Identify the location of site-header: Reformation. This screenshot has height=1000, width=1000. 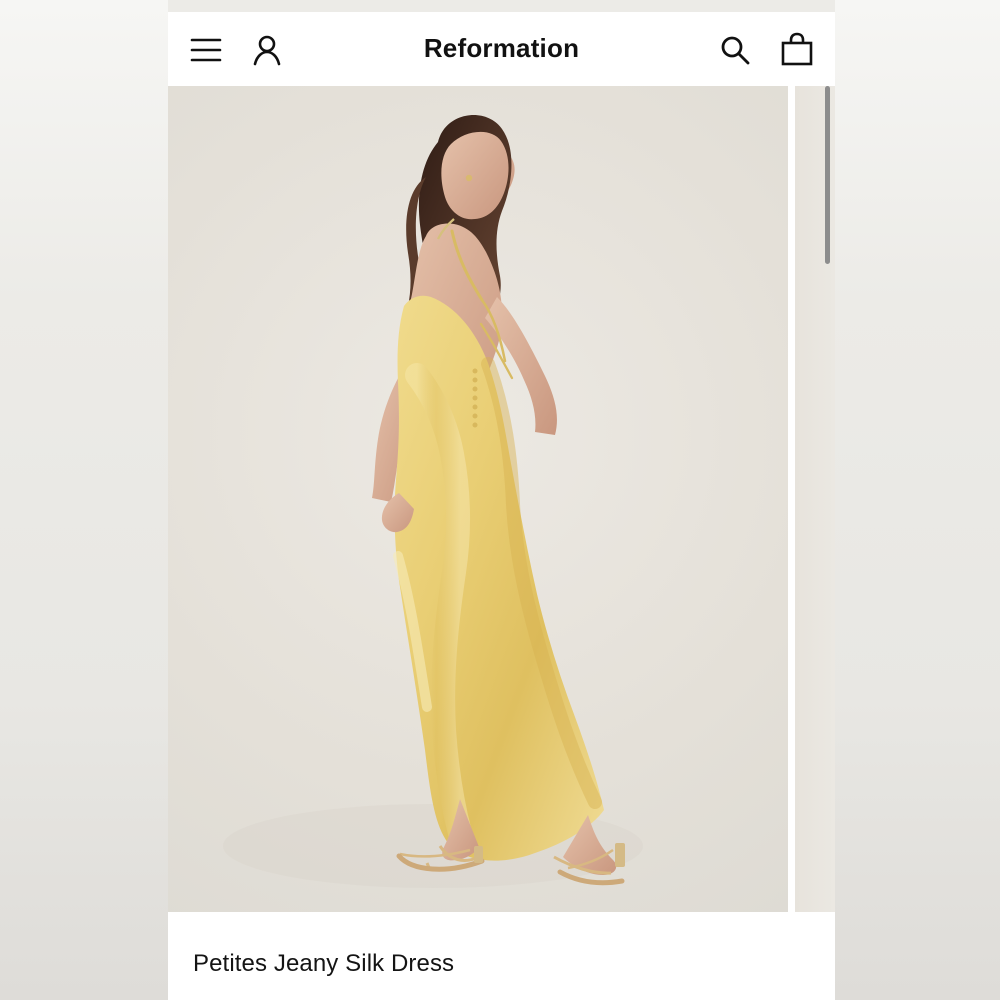
(501, 49).